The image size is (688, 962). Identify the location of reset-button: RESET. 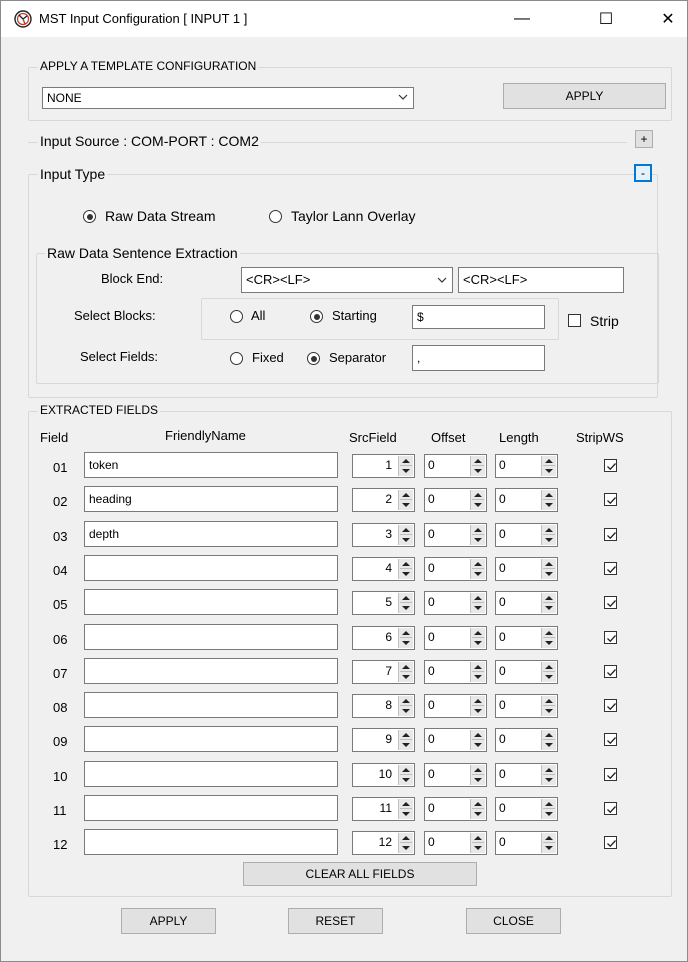
(335, 921).